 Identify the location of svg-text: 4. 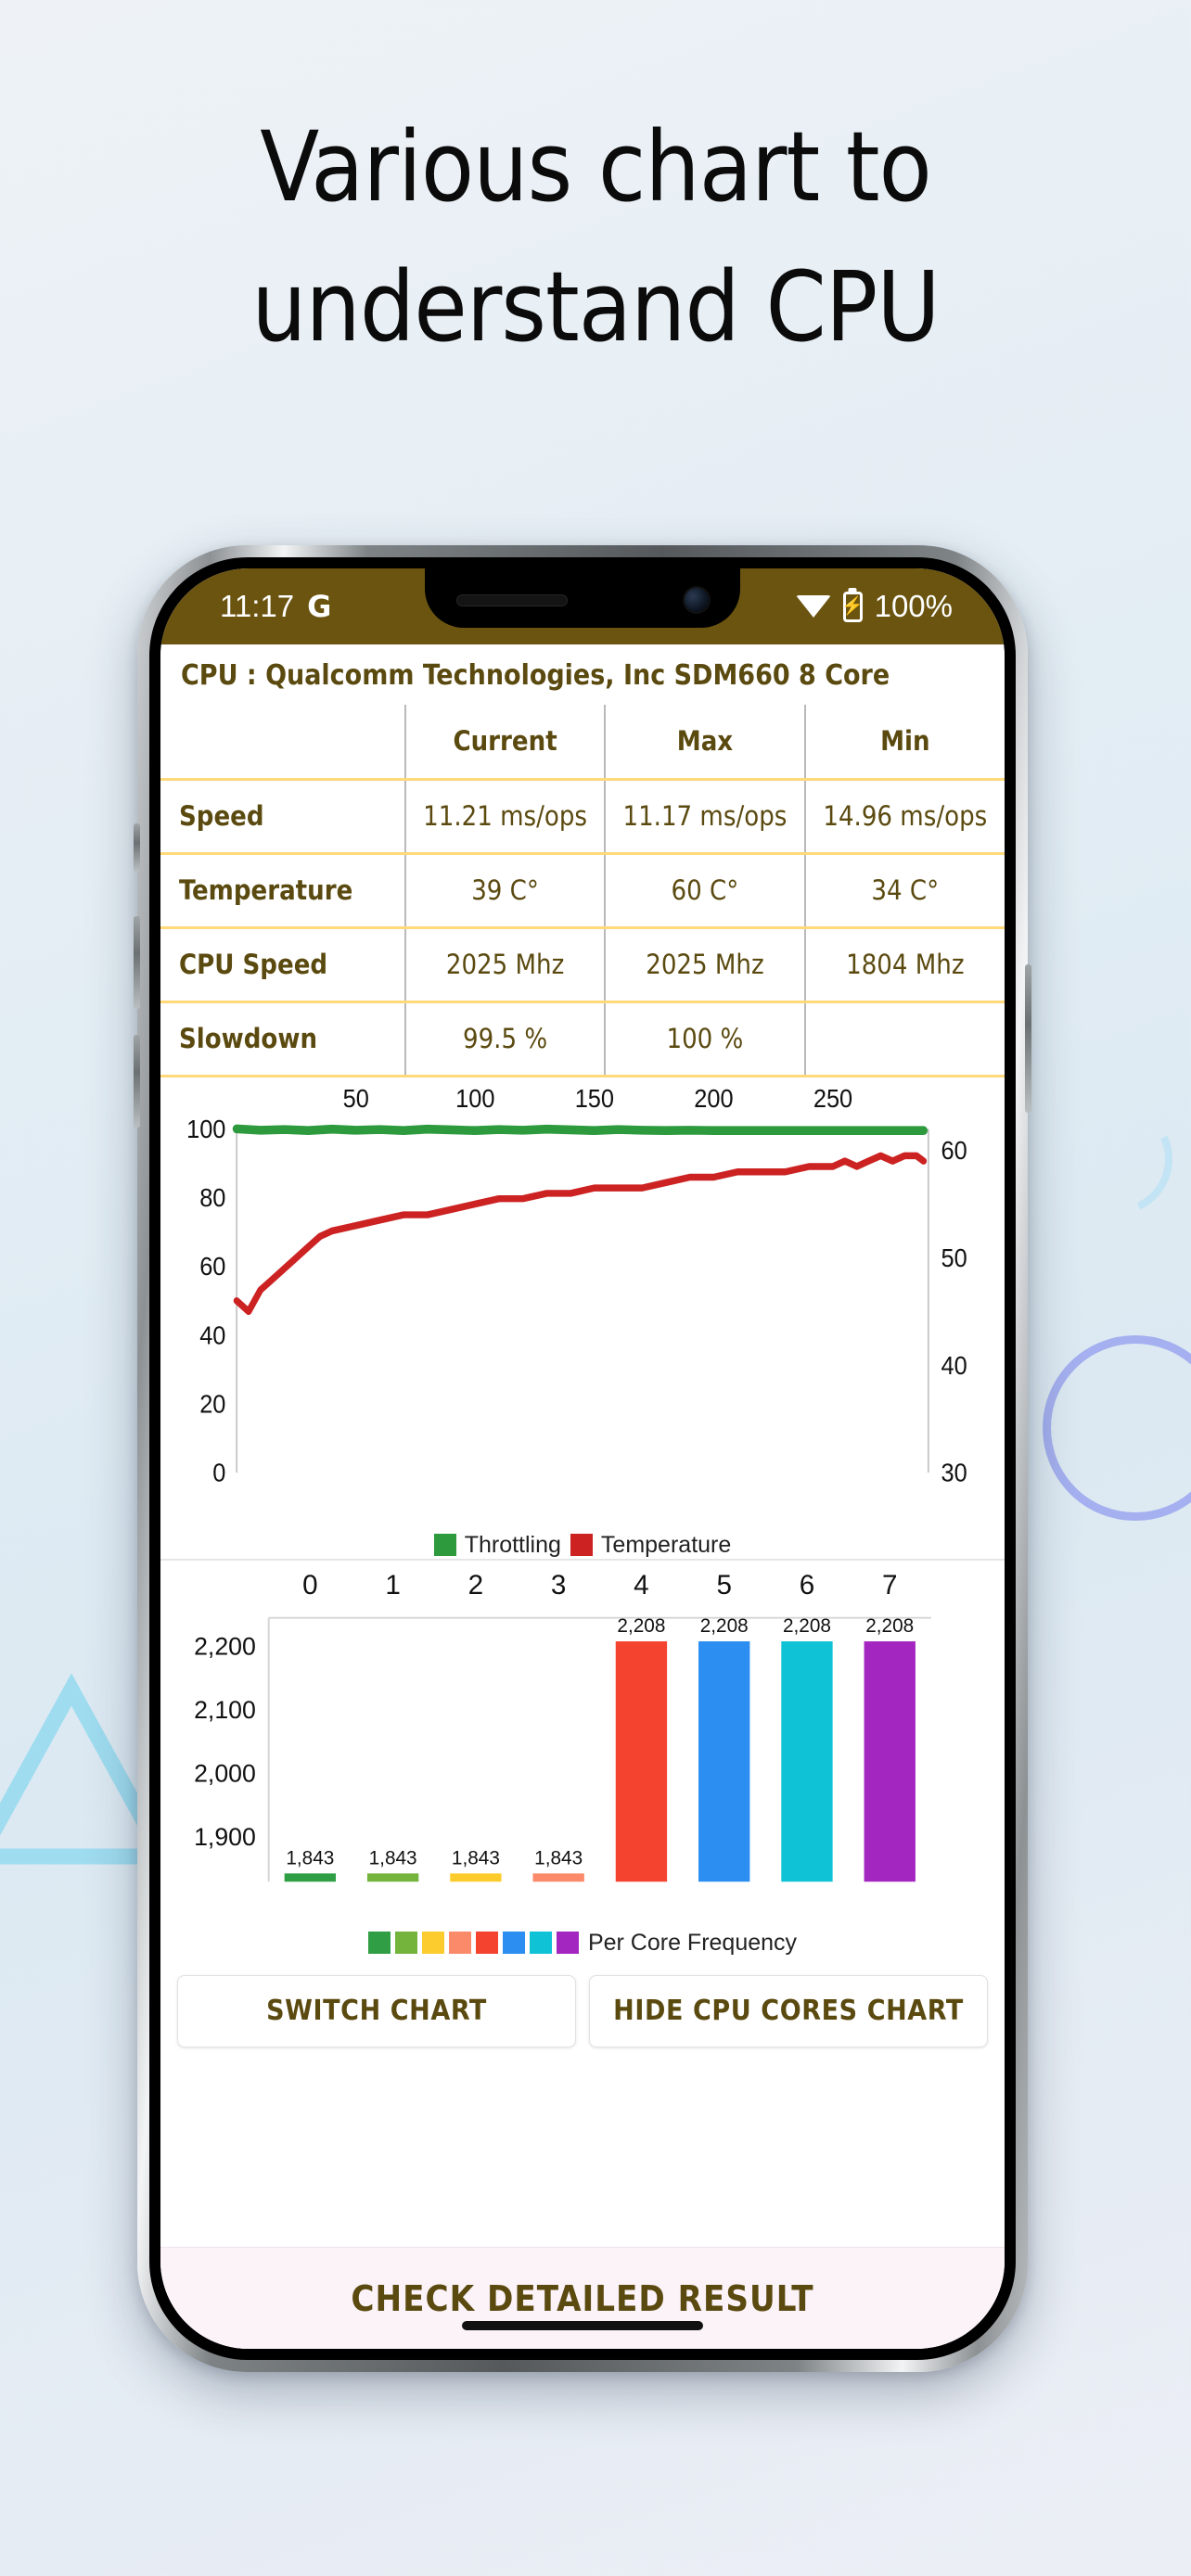
(641, 1585).